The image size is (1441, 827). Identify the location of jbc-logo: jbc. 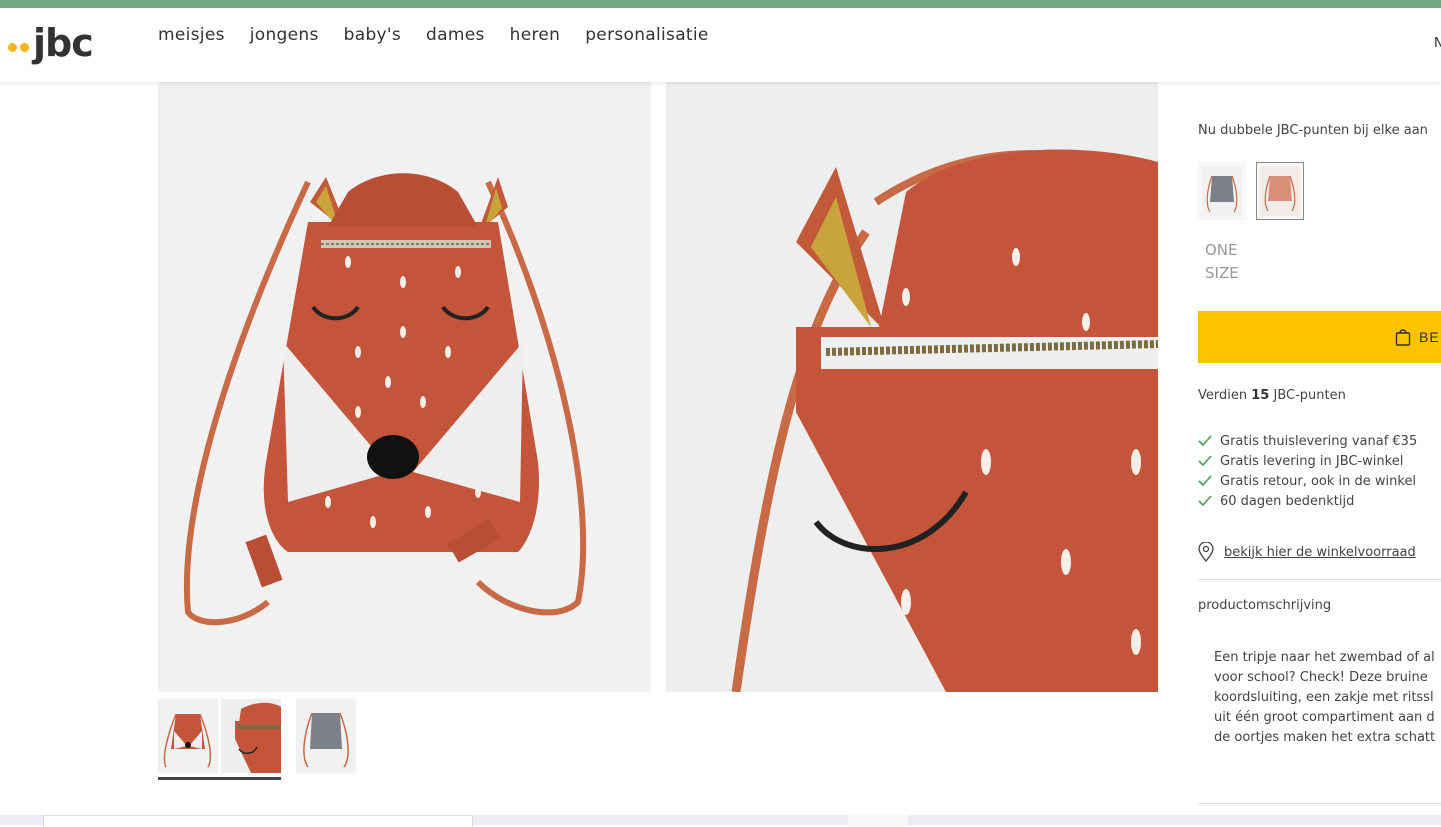
(51, 43).